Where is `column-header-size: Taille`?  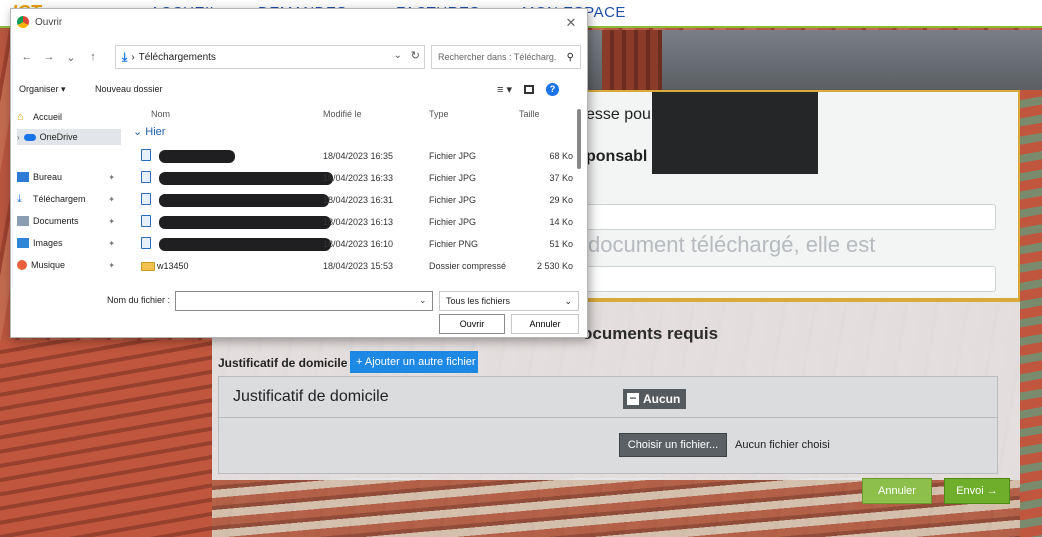 column-header-size: Taille is located at coordinates (529, 114).